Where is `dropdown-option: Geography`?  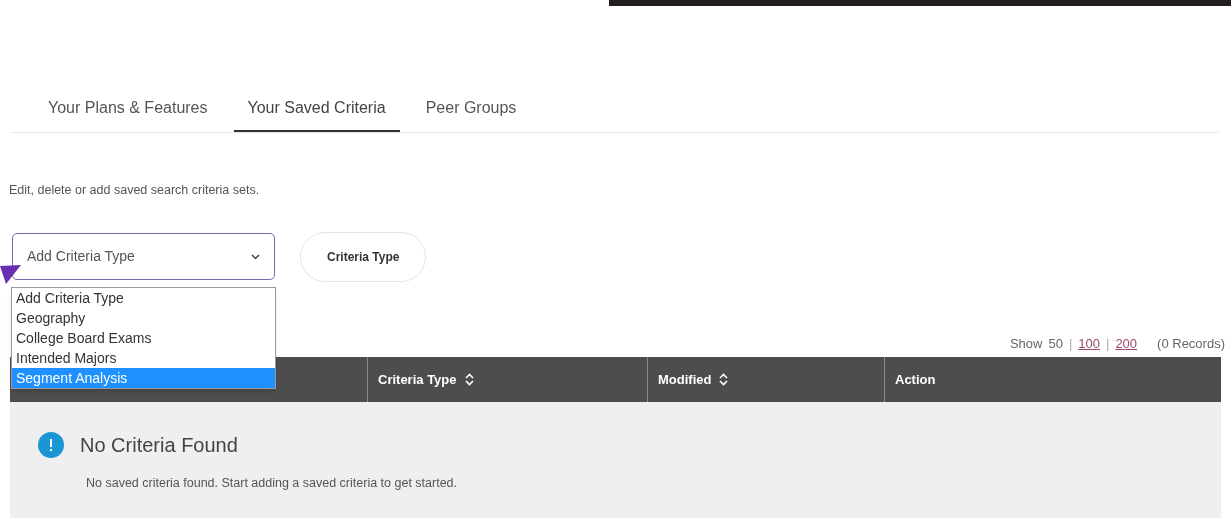 dropdown-option: Geography is located at coordinates (143, 318).